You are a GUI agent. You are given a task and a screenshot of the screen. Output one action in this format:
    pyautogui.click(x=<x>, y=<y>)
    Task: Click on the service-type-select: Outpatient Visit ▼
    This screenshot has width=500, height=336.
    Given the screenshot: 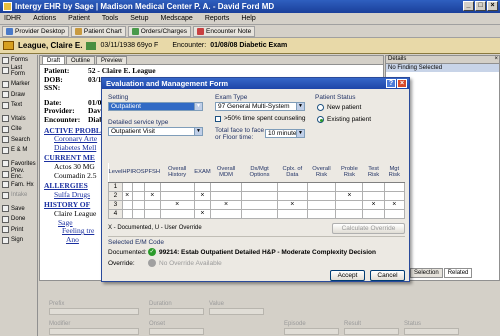 What is the action you would take?
    pyautogui.click(x=155, y=131)
    